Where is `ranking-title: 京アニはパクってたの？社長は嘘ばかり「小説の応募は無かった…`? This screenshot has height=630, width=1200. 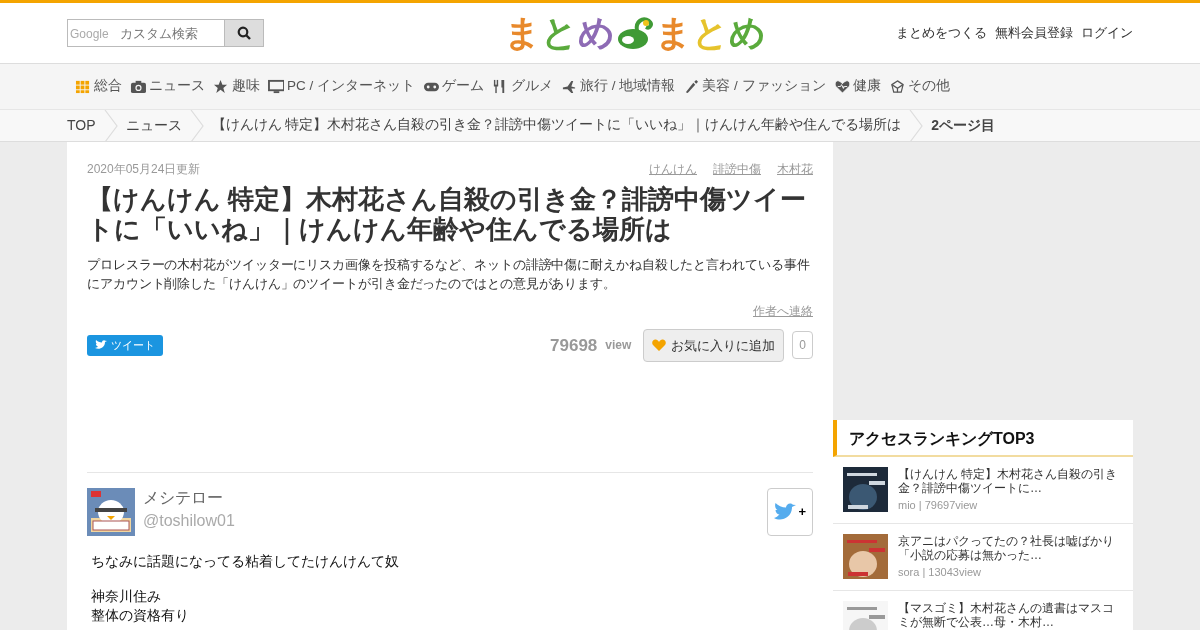
ranking-title: 京アニはパクってたの？社長は嘘ばかり「小説の応募は無かった… is located at coordinates (1006, 548).